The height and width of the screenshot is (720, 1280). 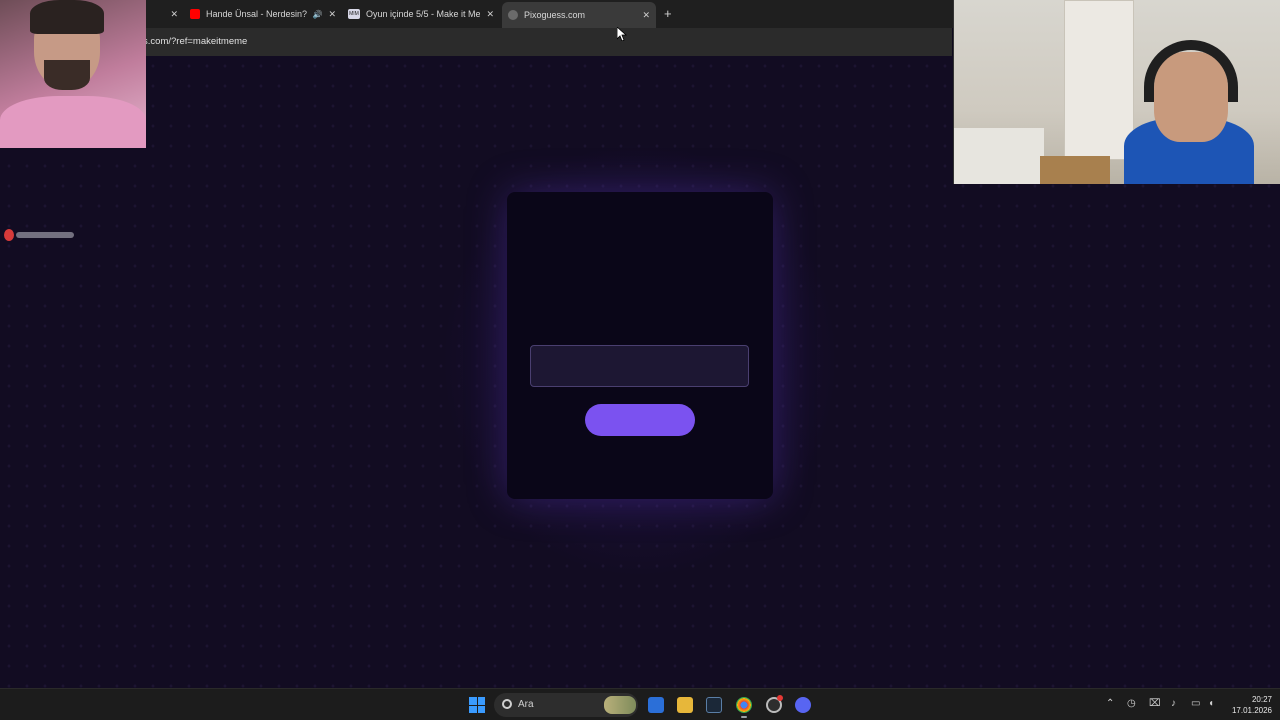 What do you see at coordinates (1191, 71) in the screenshot?
I see `headset-icon` at bounding box center [1191, 71].